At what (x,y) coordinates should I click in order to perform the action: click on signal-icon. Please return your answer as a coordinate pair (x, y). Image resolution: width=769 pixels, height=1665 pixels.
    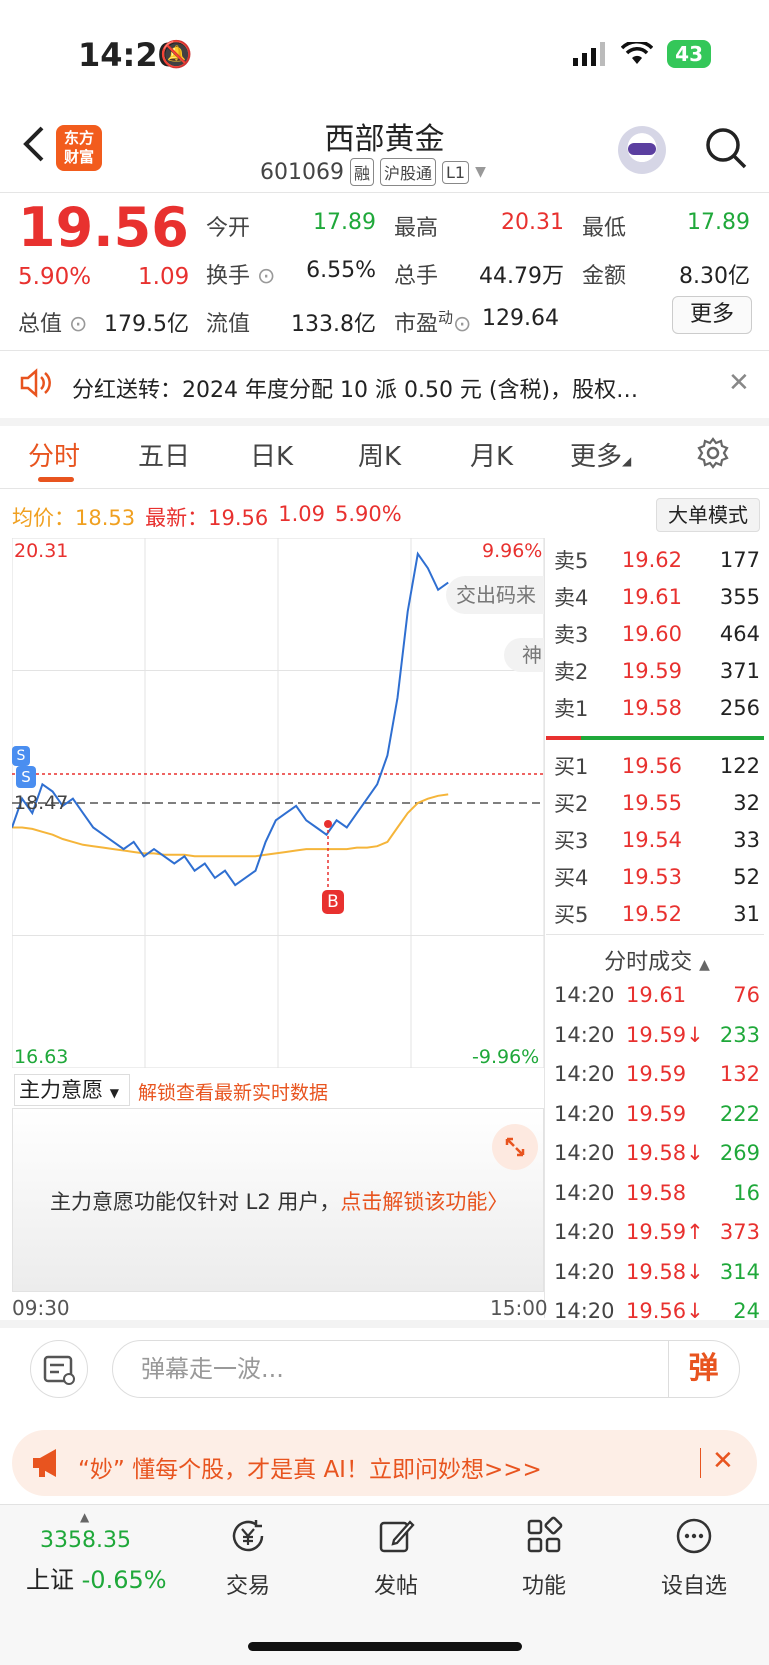
    Looking at the image, I should click on (589, 54).